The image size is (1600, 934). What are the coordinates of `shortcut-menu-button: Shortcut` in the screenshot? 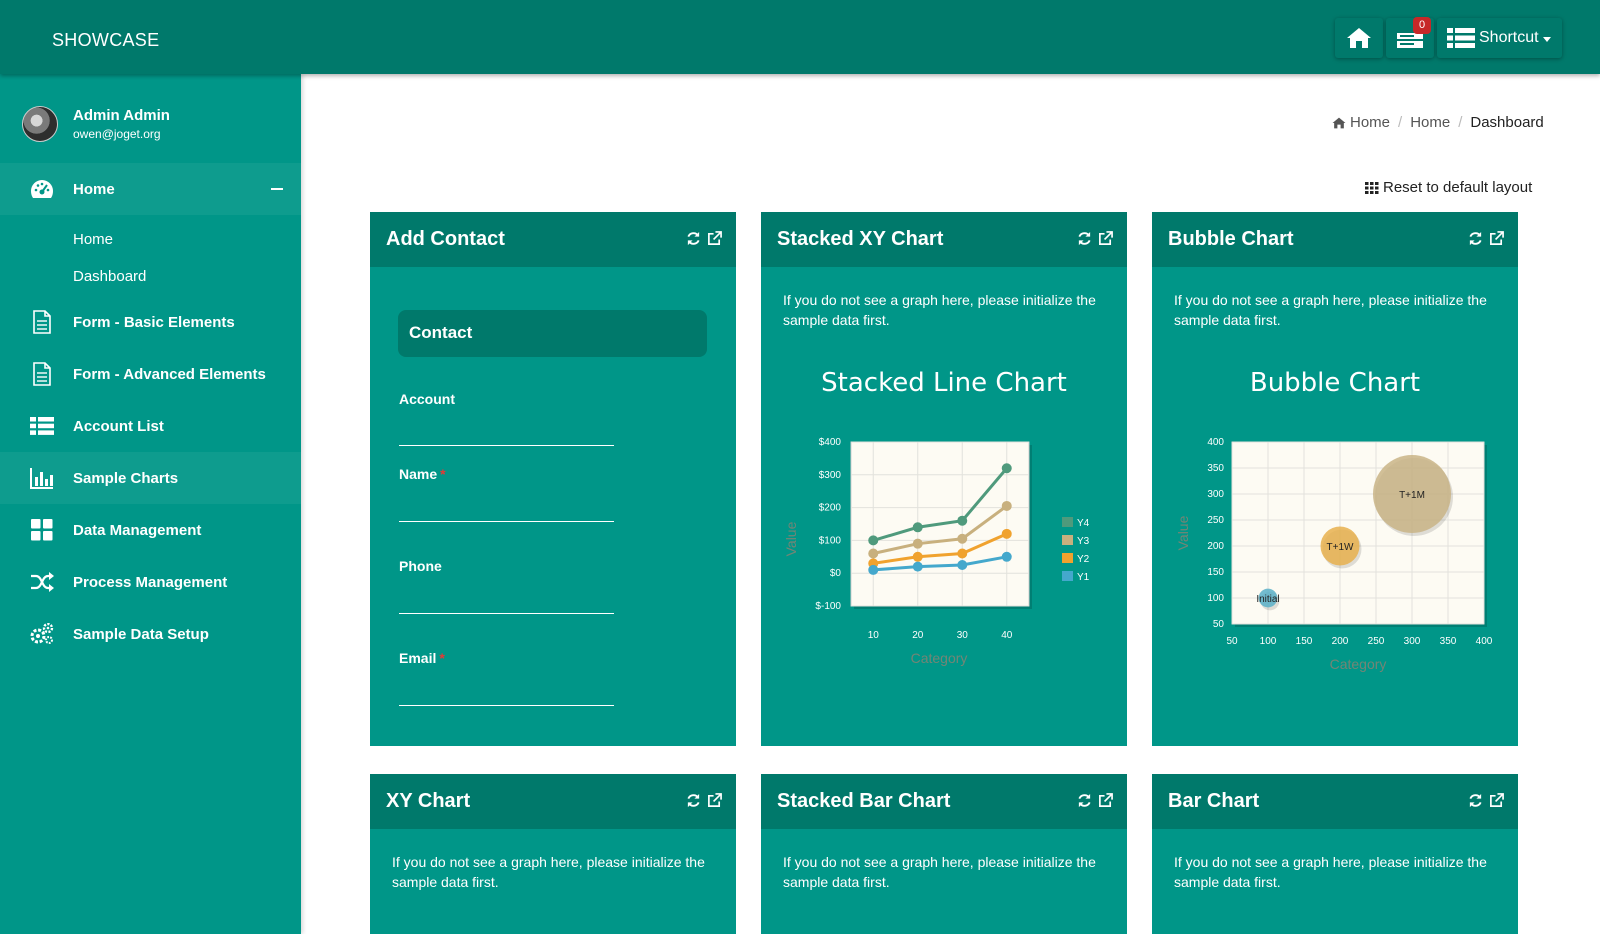 It's located at (1499, 38).